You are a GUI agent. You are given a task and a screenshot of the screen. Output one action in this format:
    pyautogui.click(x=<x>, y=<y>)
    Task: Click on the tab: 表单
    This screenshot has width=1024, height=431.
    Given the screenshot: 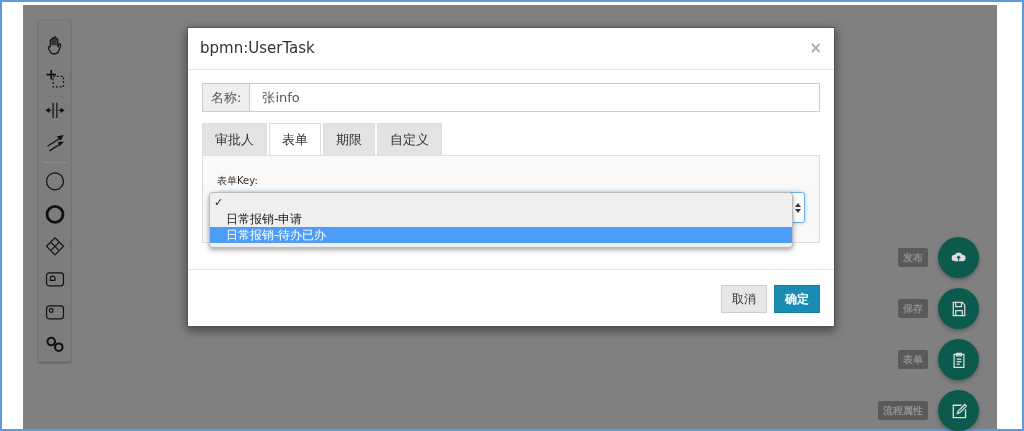 What is the action you would take?
    pyautogui.click(x=295, y=139)
    